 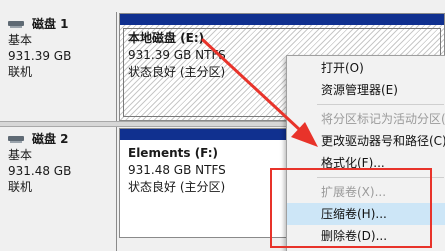 I want to click on disk-2-name: 磁盘 2, so click(x=50, y=139).